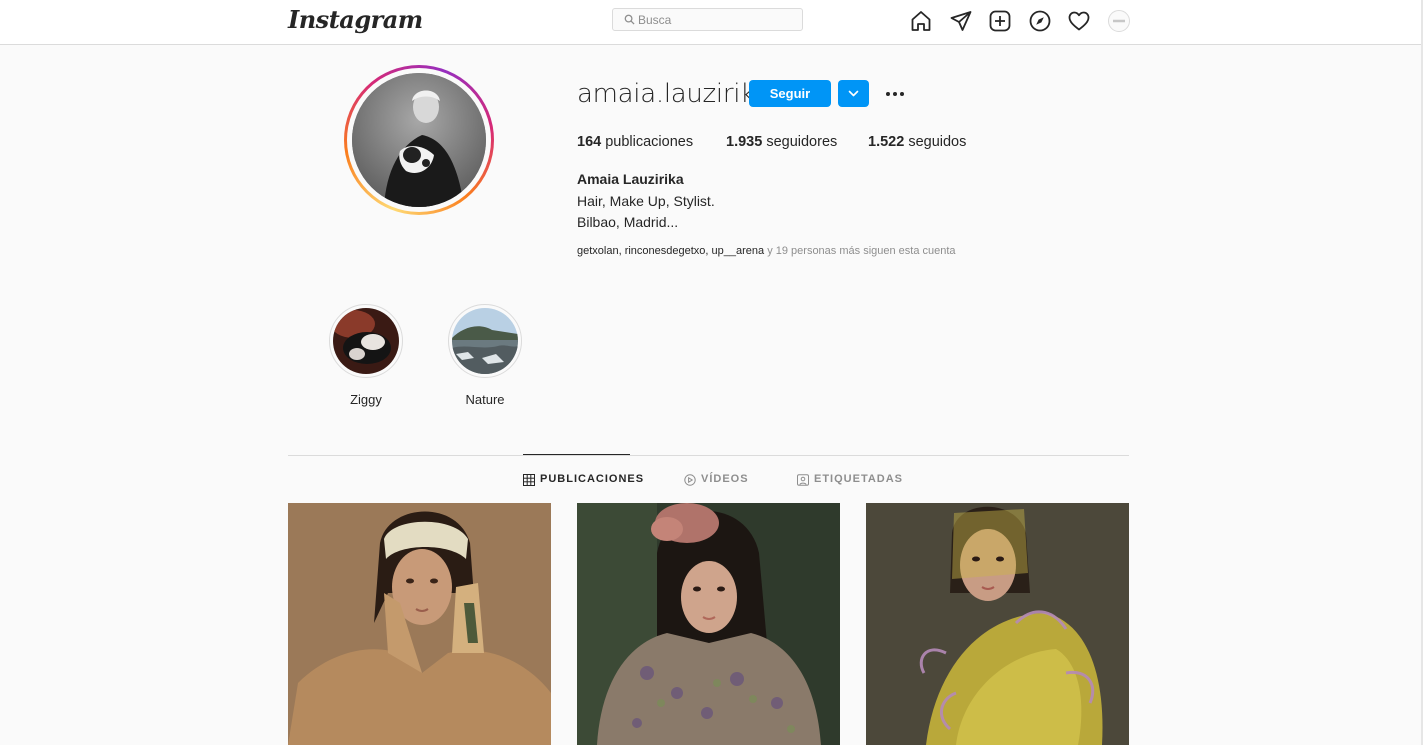 Image resolution: width=1423 pixels, height=745 pixels. Describe the element at coordinates (366, 399) in the screenshot. I see `highlight-label: Ziggy` at that location.